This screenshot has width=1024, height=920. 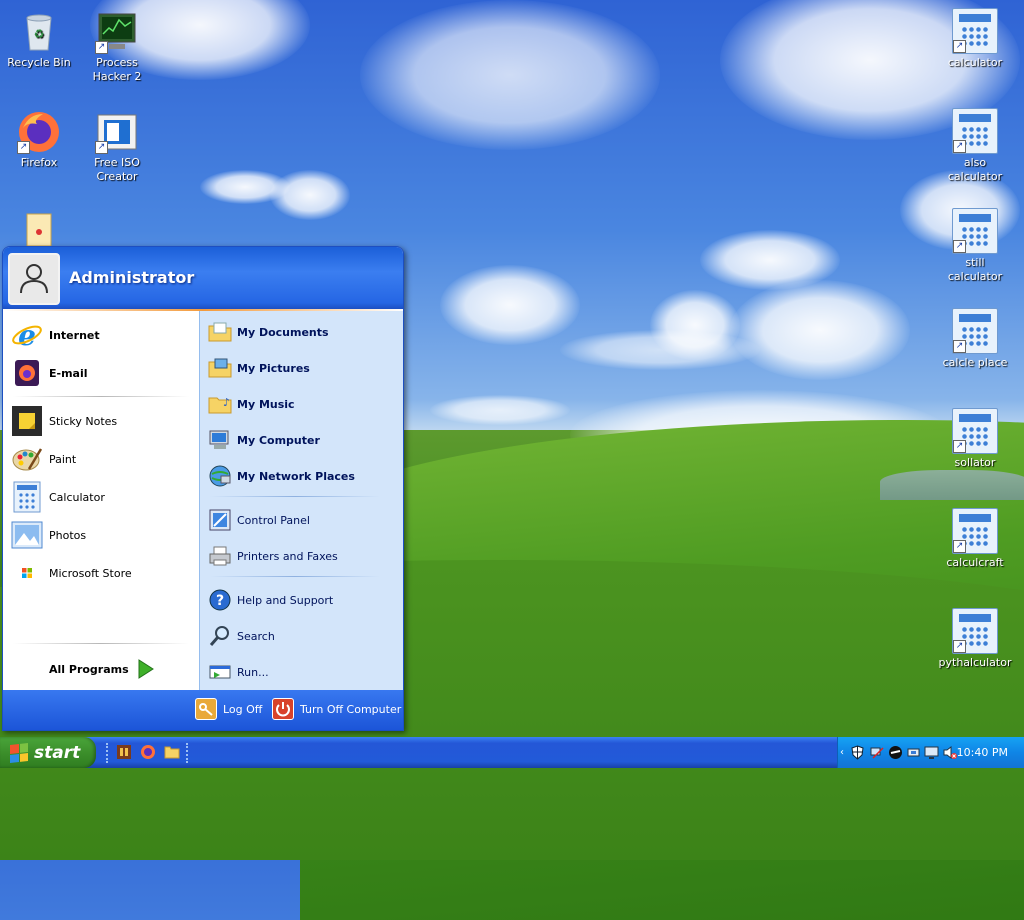 I want to click on start-item-label: Calculator, so click(x=77, y=497).